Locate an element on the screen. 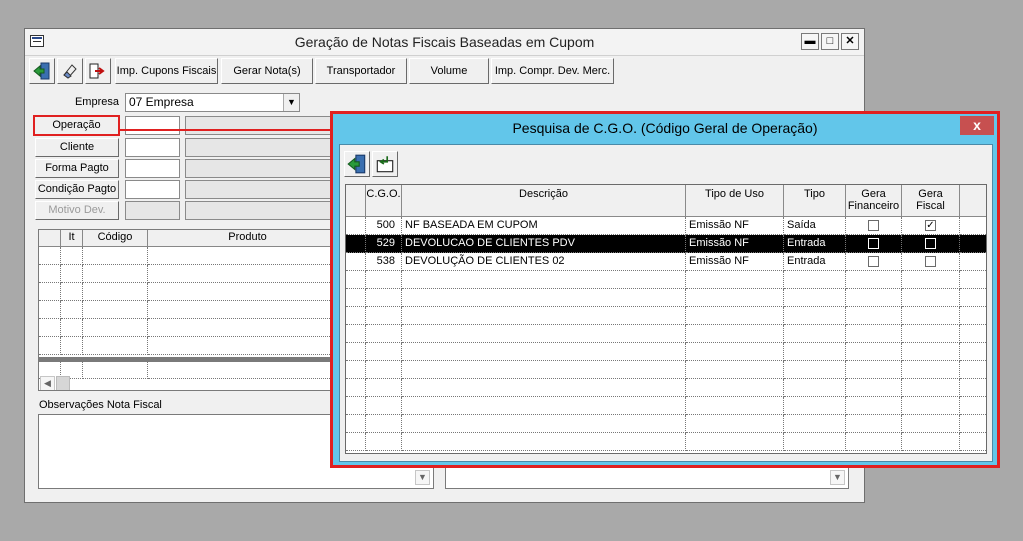 This screenshot has width=1023, height=541. gera-fiscal-checkbox: ✓ is located at coordinates (930, 225).